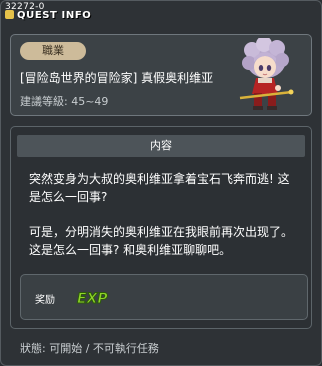  I want to click on description-paragraph-1: 突然变身为大叔的奥利维亚拿着宝石飞奔而逃! 这是怎么一回事?, so click(159, 188).